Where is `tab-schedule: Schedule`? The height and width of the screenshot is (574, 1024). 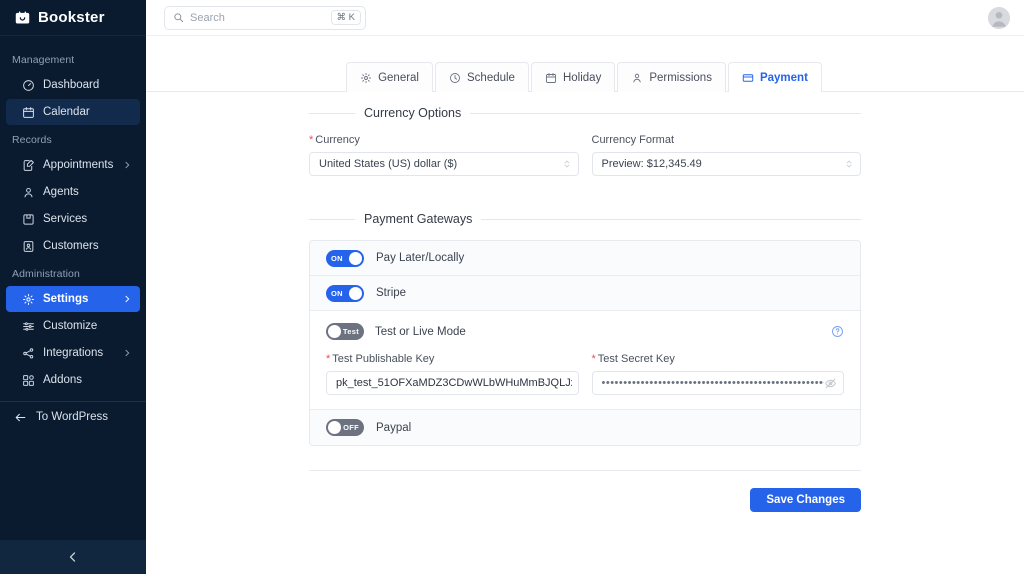
tab-schedule: Schedule is located at coordinates (482, 77).